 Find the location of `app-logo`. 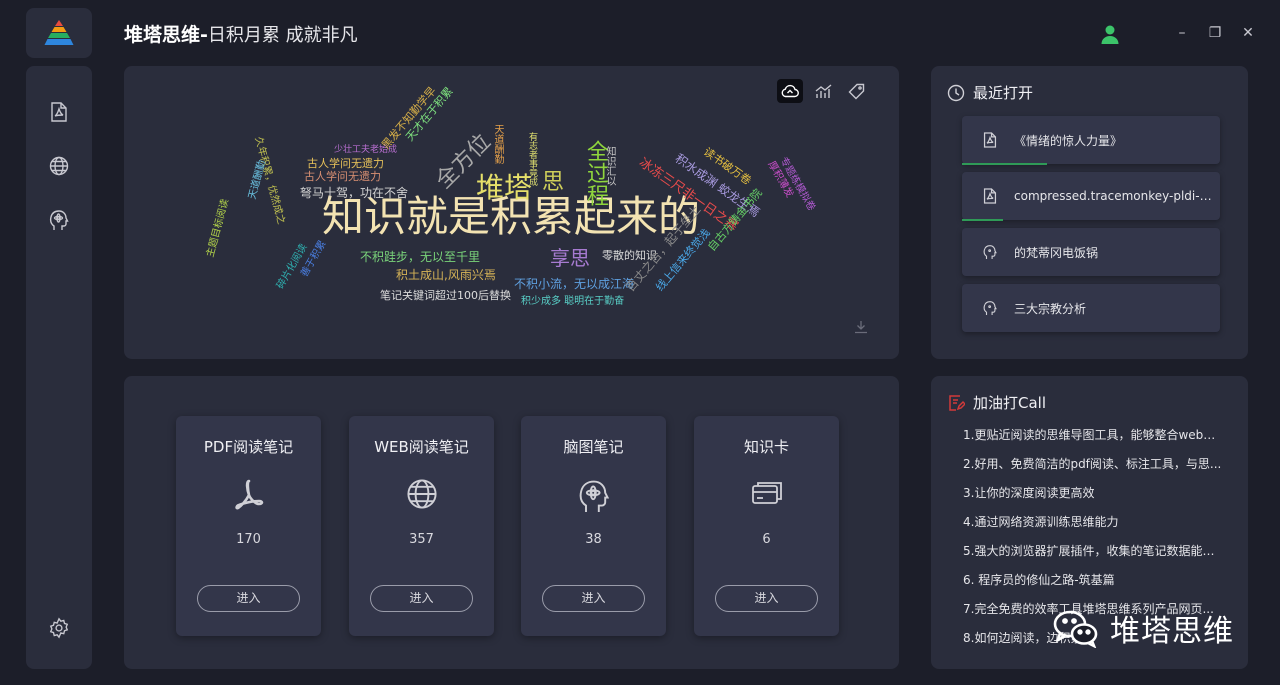

app-logo is located at coordinates (59, 33).